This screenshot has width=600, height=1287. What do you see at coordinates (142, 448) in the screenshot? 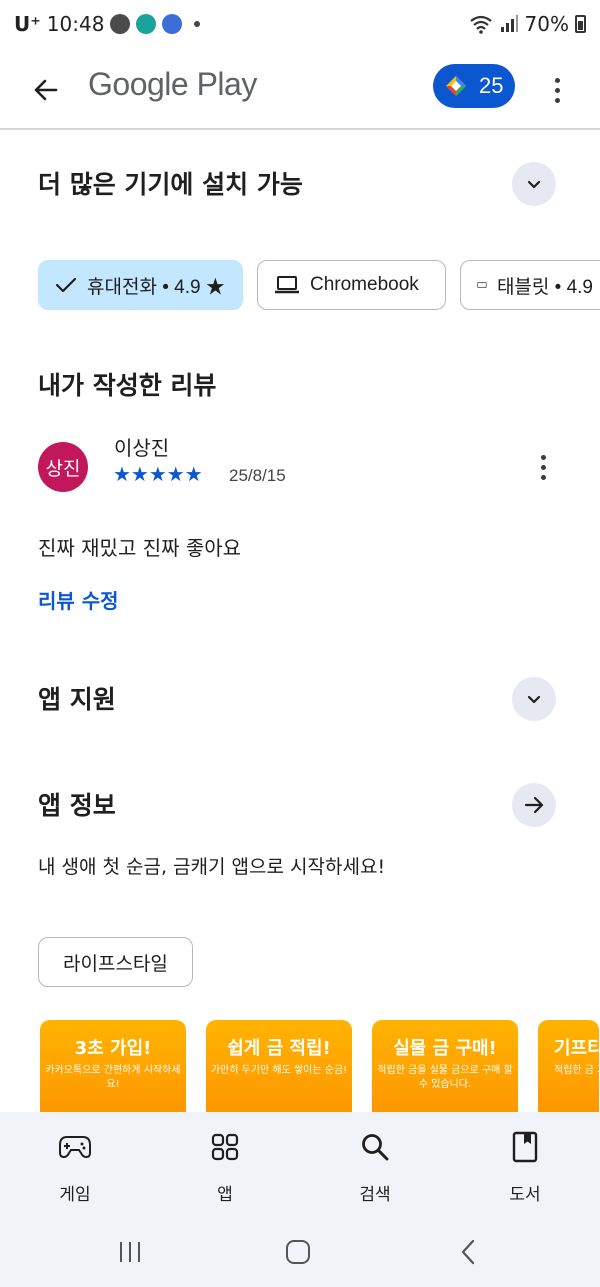
I see `reviewer-name: 이상진` at bounding box center [142, 448].